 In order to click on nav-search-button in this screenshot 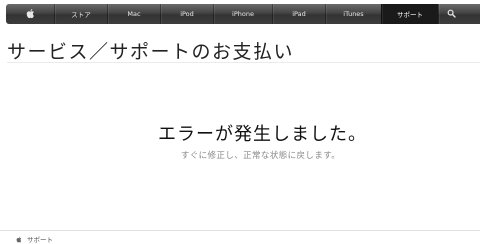, I will do `click(451, 14)`.